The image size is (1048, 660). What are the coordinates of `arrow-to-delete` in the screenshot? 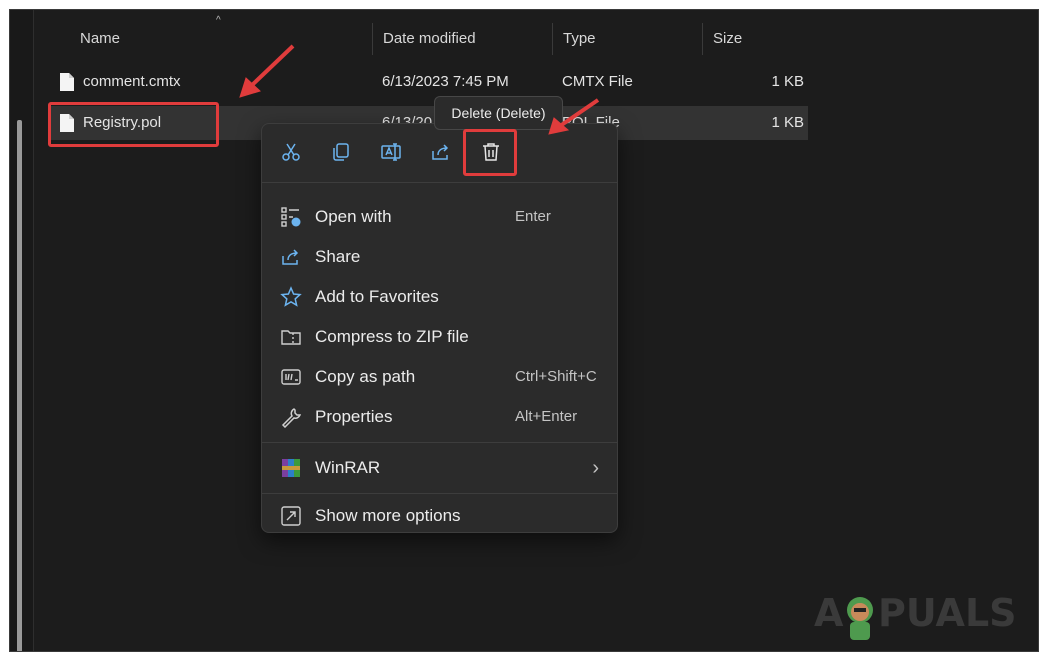 It's located at (579, 113).